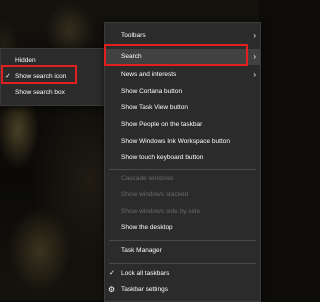  Describe the element at coordinates (144, 289) in the screenshot. I see `menu-item-label: Taskbar settings` at that location.